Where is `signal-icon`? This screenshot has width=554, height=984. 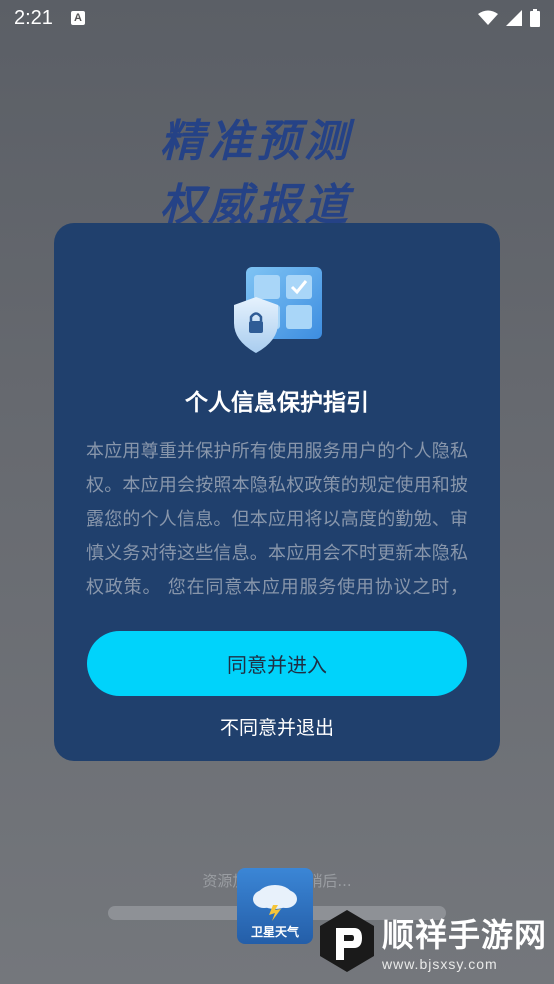 signal-icon is located at coordinates (514, 18).